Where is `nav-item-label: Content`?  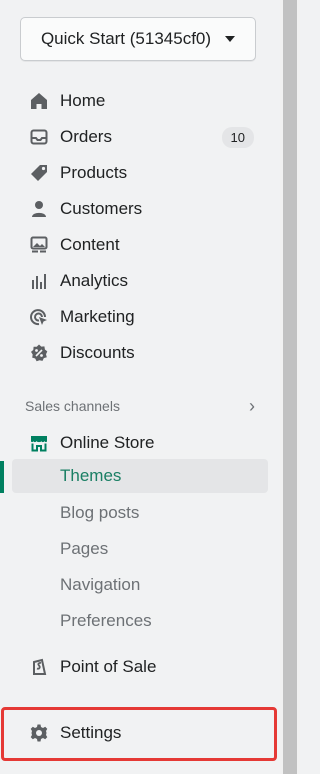 nav-item-label: Content is located at coordinates (90, 244).